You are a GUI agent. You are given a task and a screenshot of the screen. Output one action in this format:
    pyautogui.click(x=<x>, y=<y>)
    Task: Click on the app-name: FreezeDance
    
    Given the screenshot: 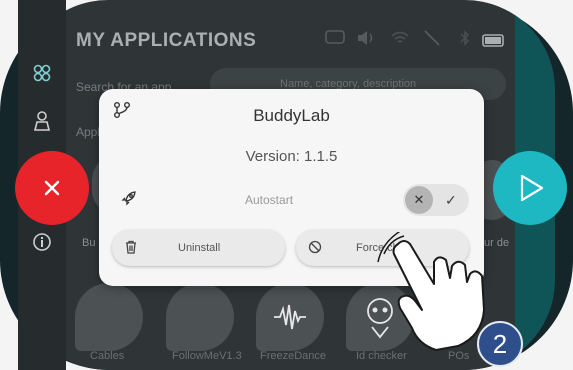 What is the action you would take?
    pyautogui.click(x=293, y=356)
    